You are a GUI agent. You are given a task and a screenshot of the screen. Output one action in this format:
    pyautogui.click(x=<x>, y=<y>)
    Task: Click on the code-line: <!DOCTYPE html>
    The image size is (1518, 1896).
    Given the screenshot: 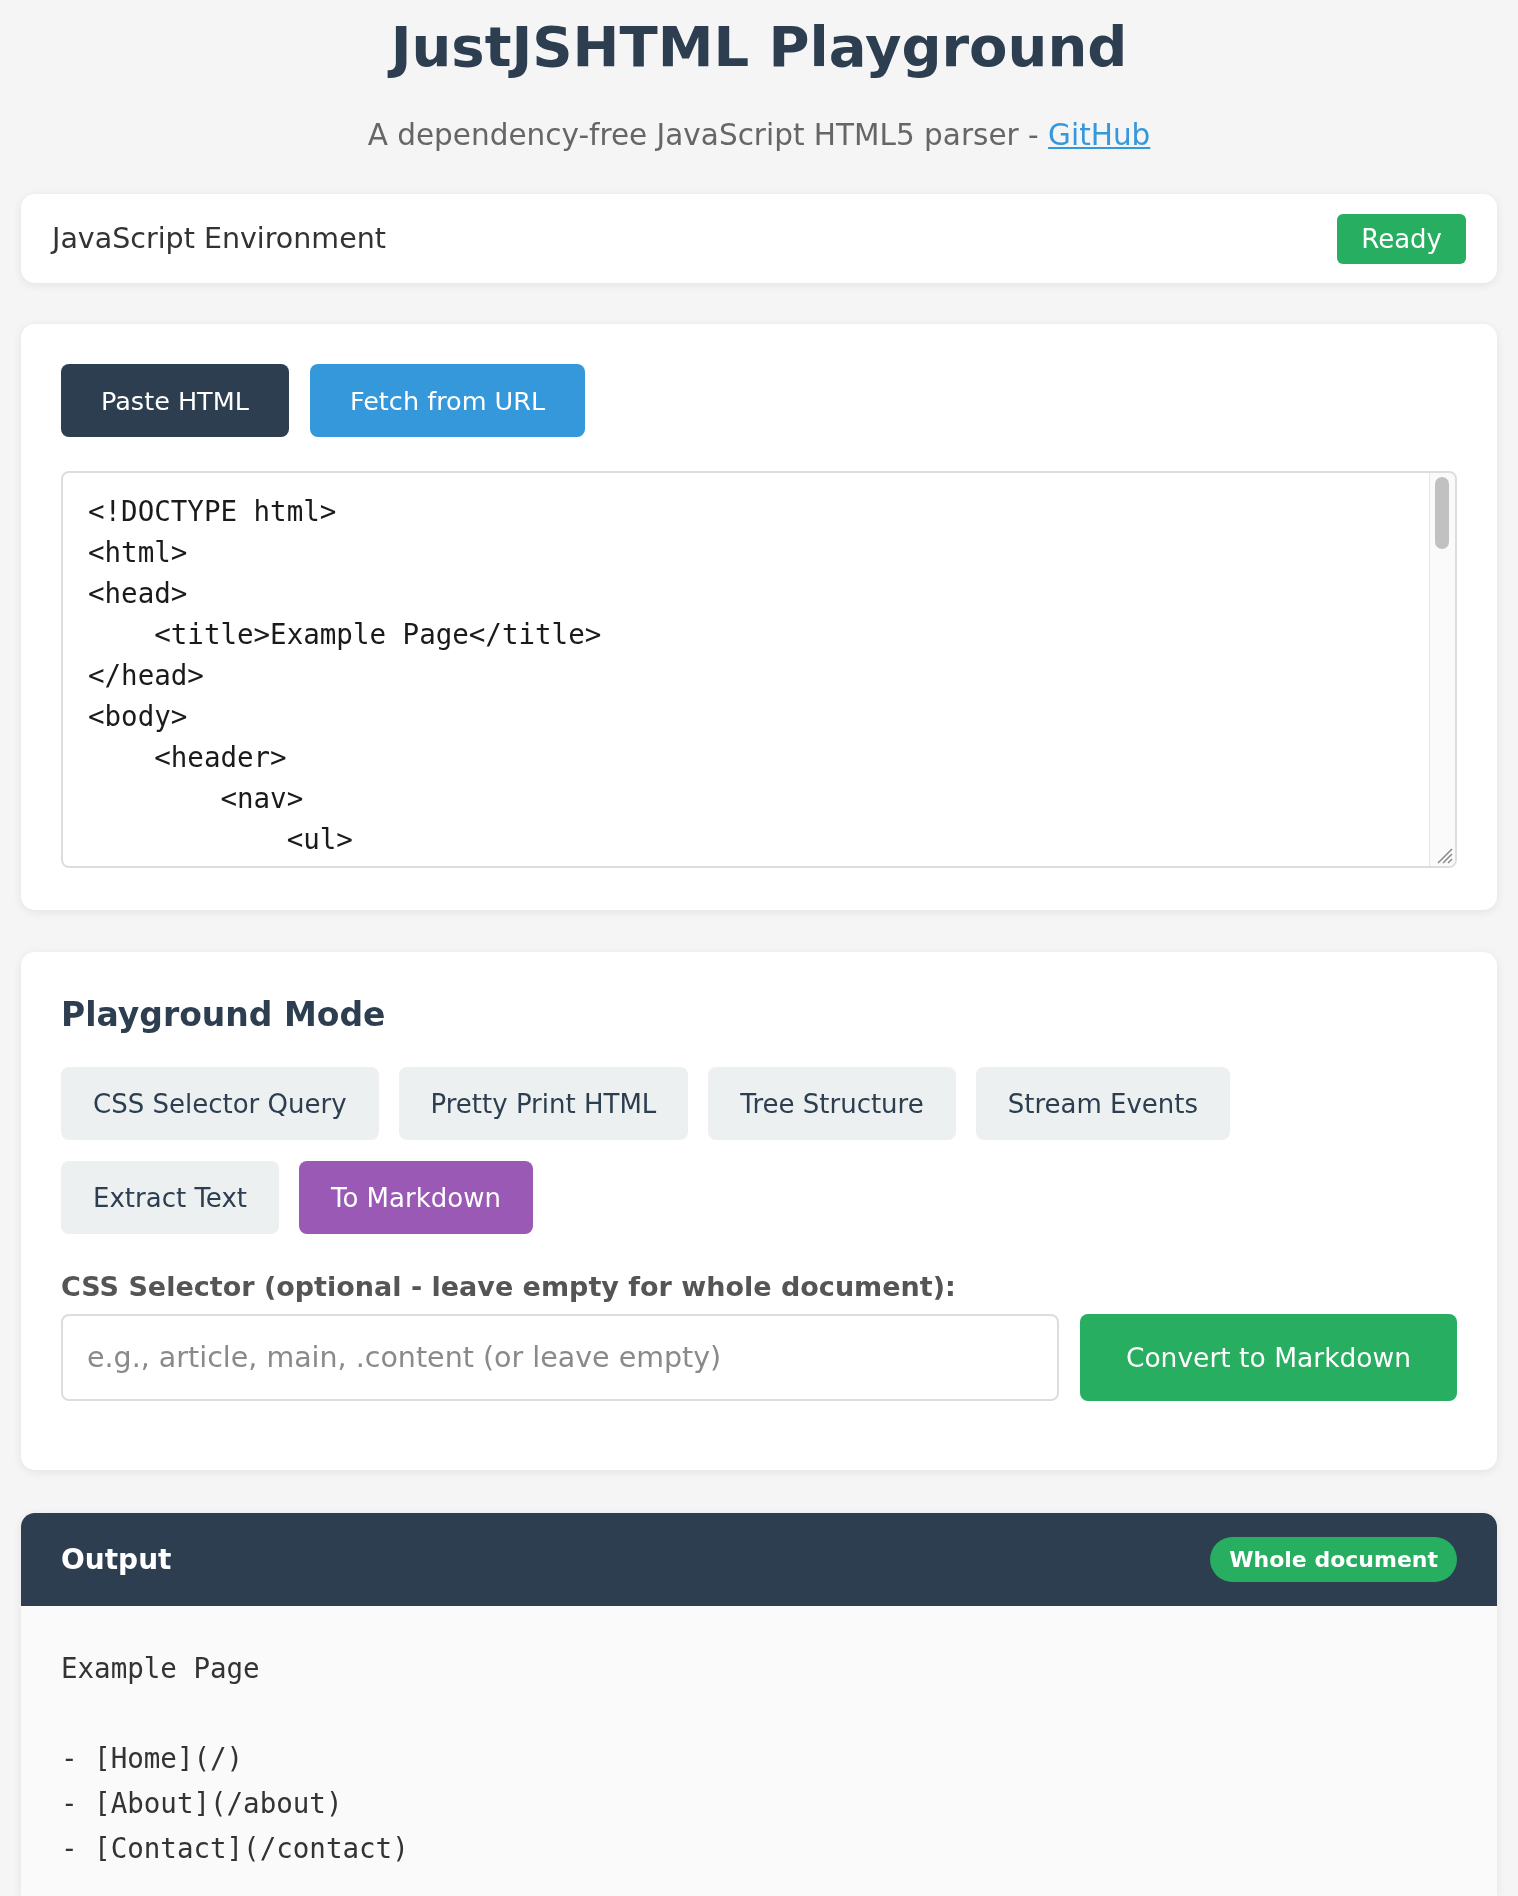 What is the action you would take?
    pyautogui.click(x=212, y=511)
    